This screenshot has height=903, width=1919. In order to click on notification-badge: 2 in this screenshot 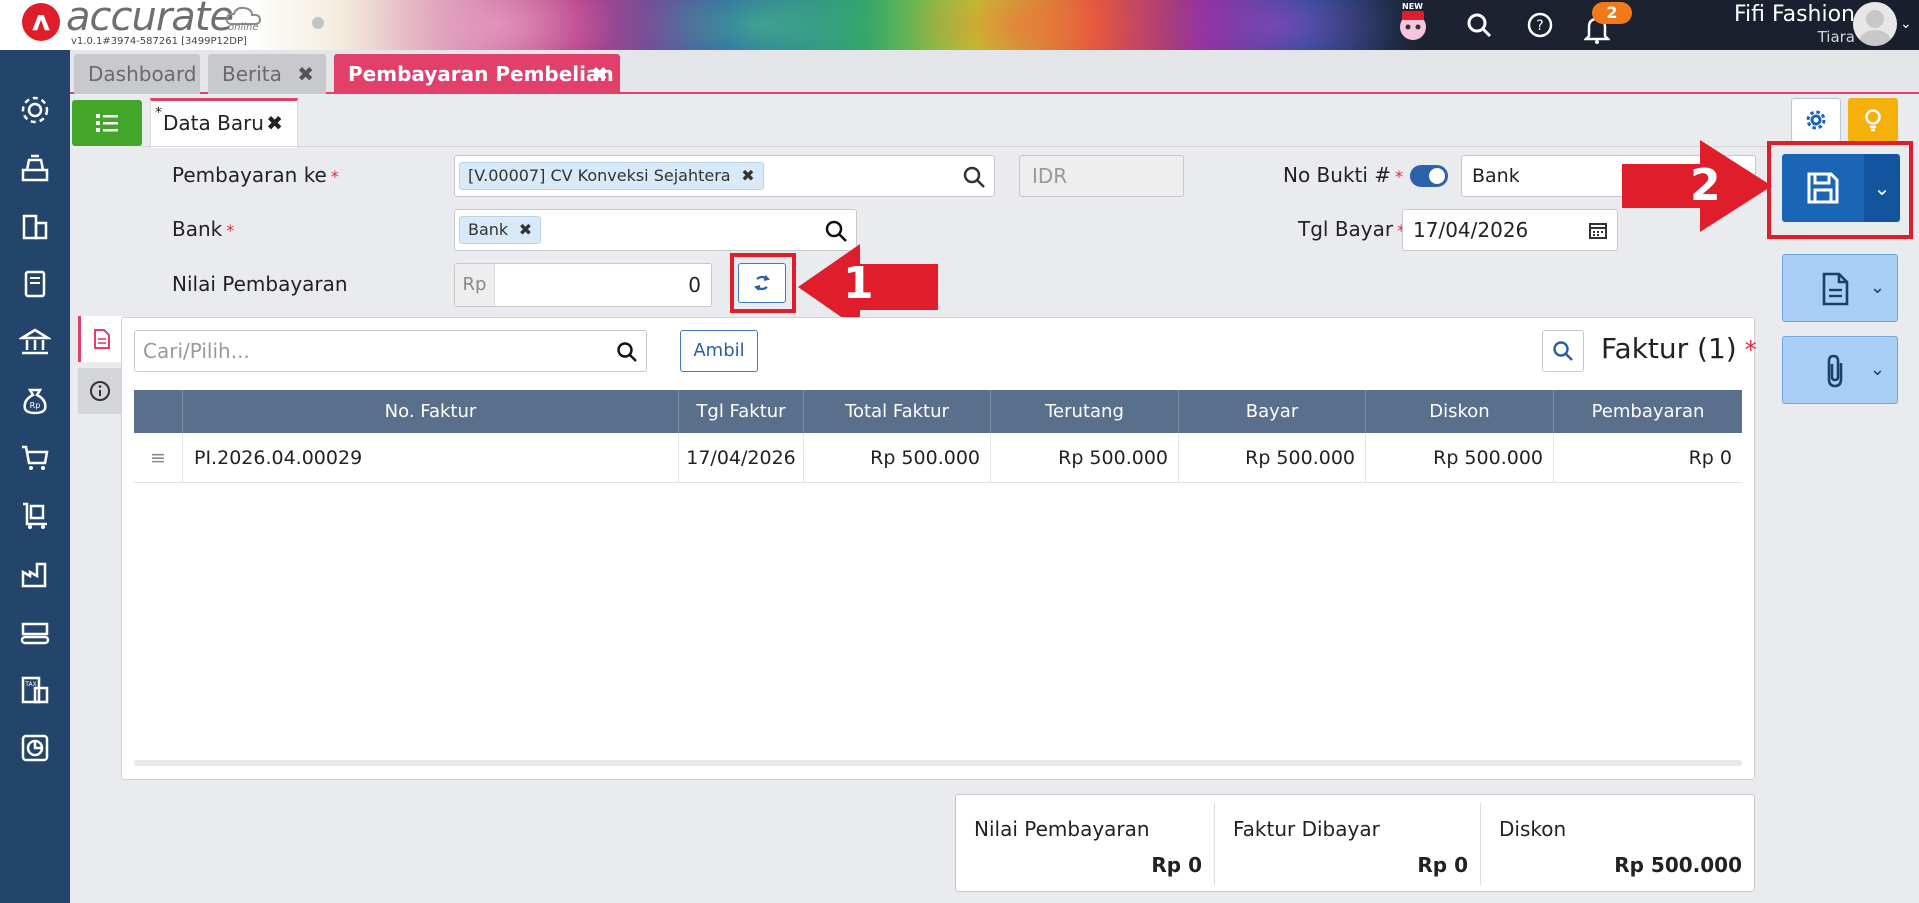, I will do `click(1612, 13)`.